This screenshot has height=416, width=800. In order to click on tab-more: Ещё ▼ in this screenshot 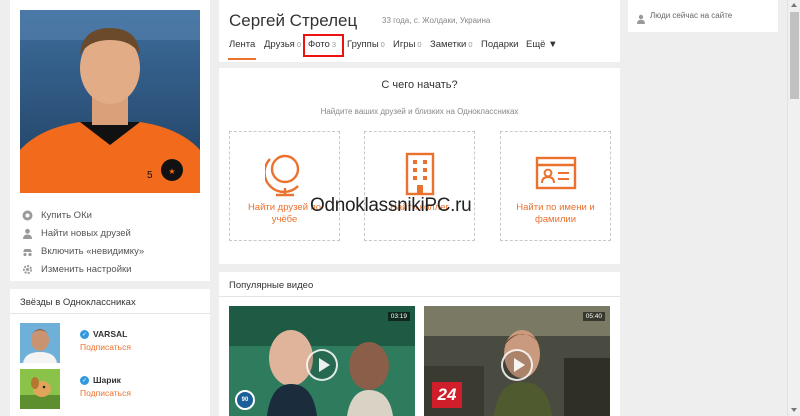, I will do `click(541, 50)`.